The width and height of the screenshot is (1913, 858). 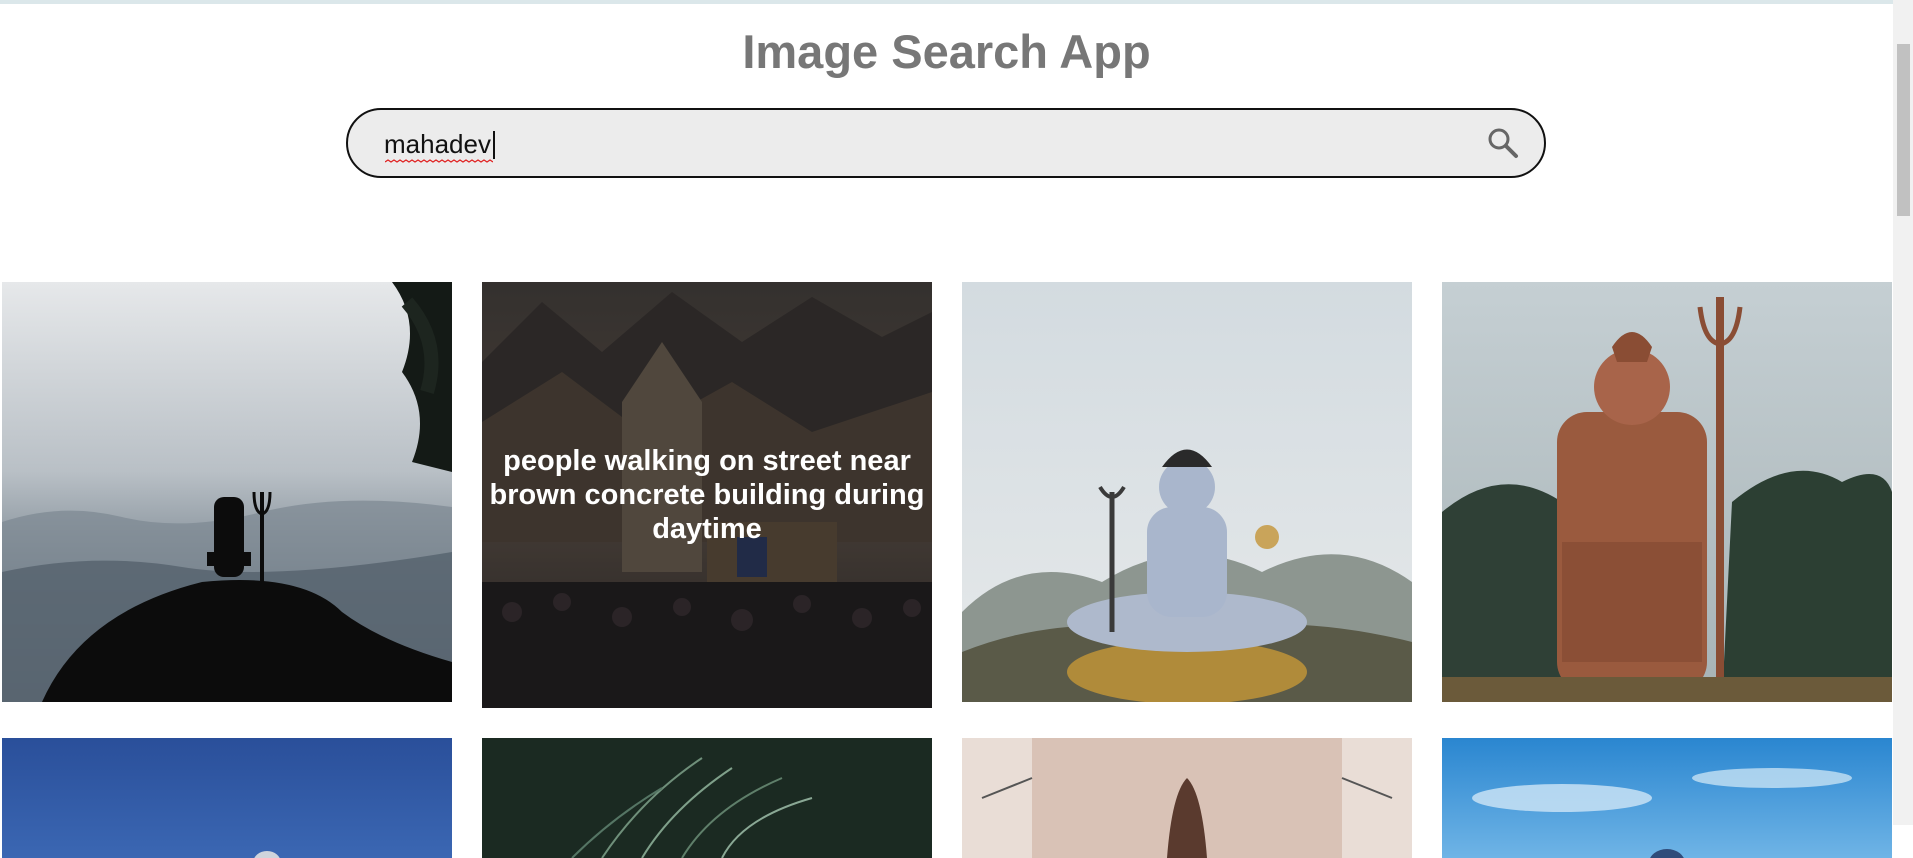 I want to click on image-blue-sky-statue, so click(x=227, y=798).